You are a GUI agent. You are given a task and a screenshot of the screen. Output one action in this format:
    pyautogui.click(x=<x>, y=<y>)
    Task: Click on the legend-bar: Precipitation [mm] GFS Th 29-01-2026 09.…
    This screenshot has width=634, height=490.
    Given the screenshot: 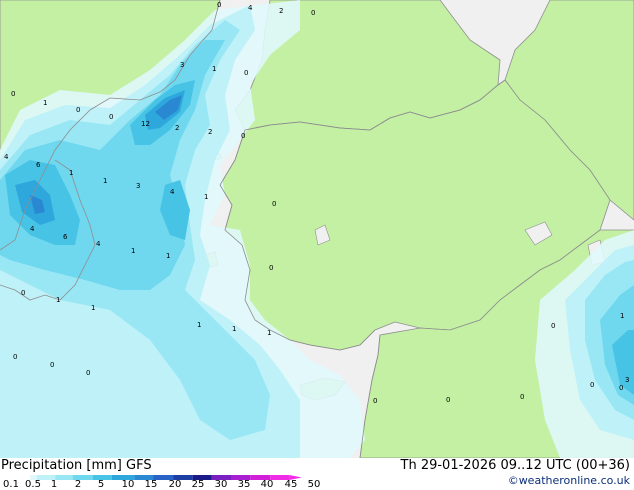 What is the action you would take?
    pyautogui.click(x=317, y=474)
    